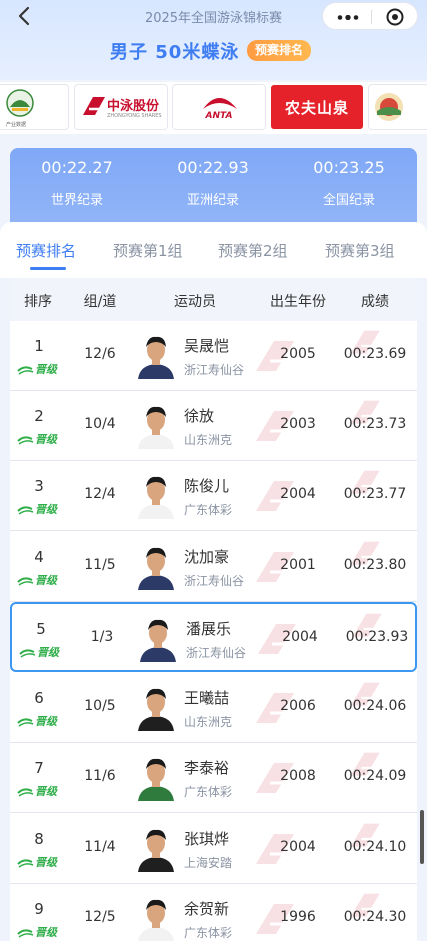  I want to click on result-time: 00:24.10, so click(375, 847).